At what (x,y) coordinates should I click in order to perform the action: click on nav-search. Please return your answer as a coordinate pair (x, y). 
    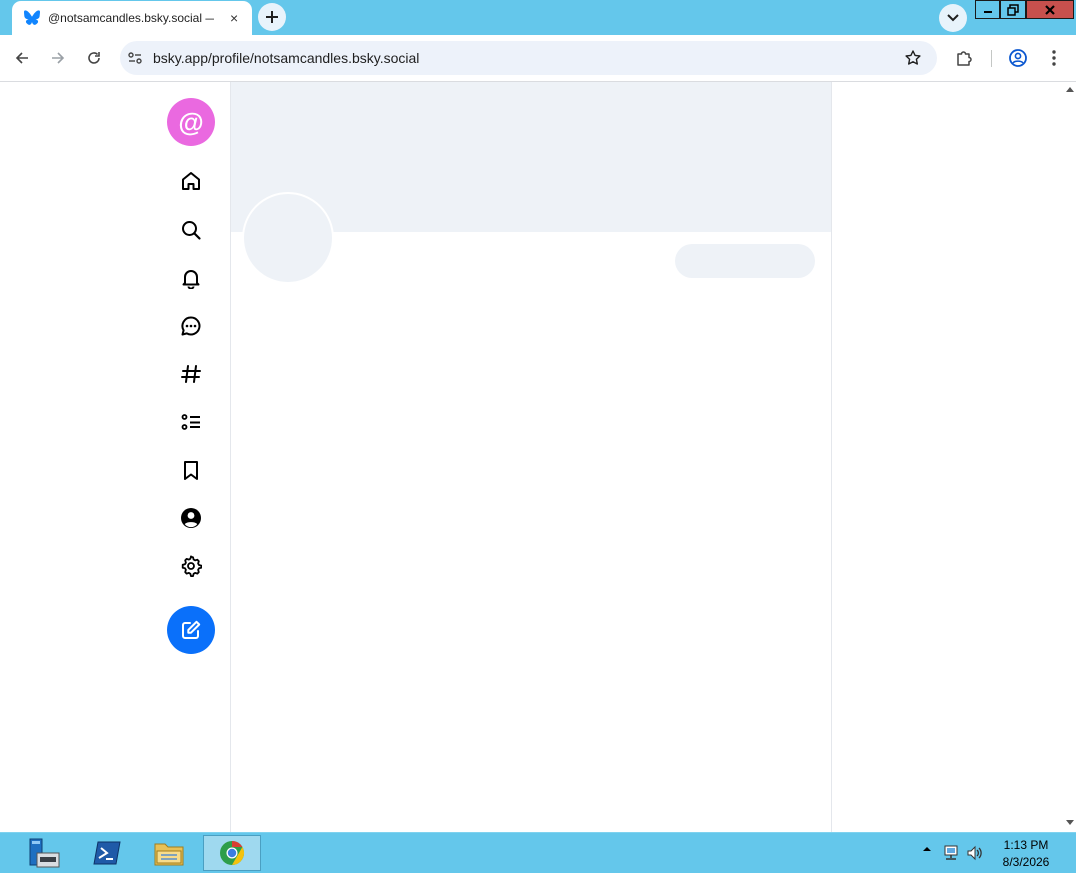
    Looking at the image, I should click on (191, 230).